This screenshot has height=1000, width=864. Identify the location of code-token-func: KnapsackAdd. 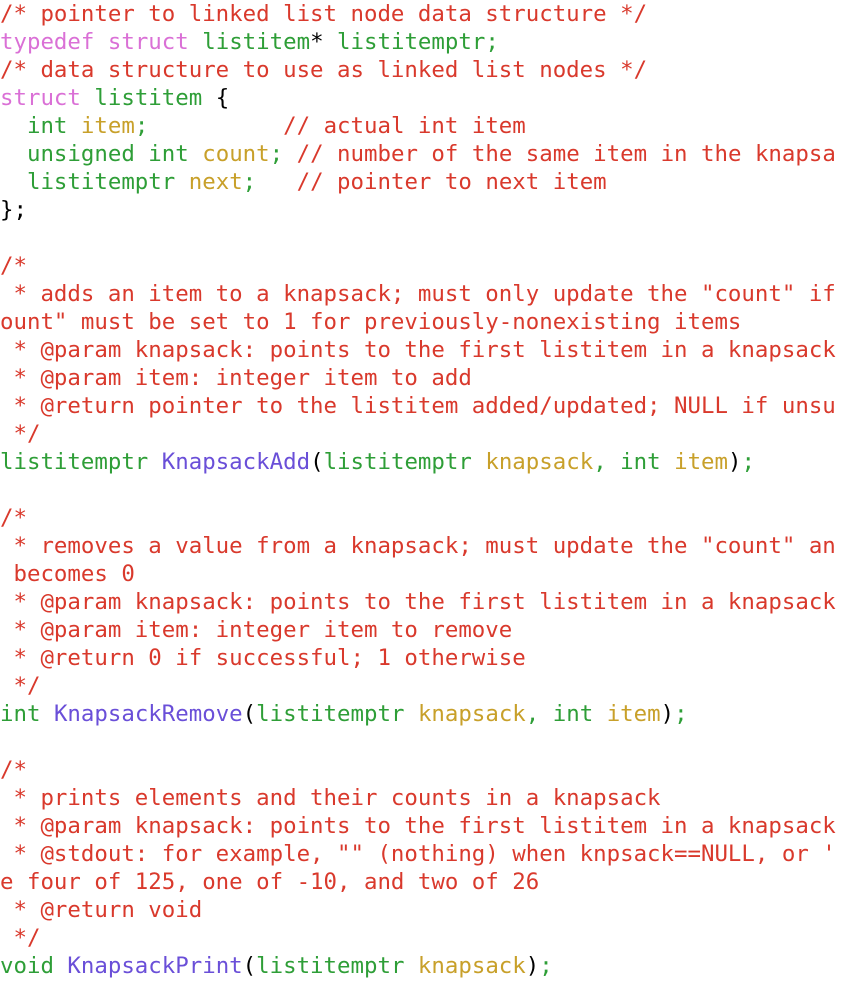
(236, 462).